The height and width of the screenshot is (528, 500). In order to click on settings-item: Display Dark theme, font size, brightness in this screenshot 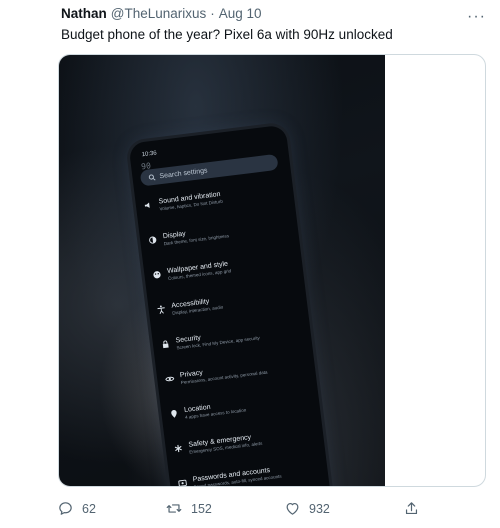, I will do `click(218, 233)`.